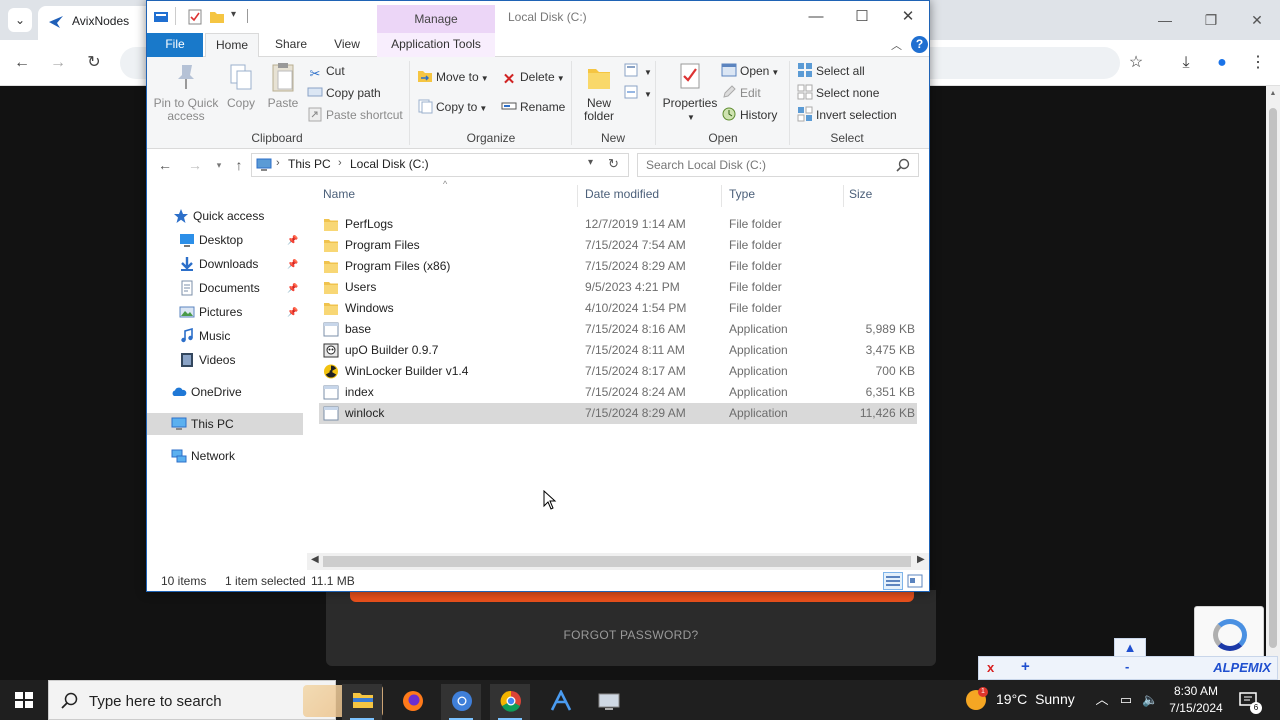  Describe the element at coordinates (225, 336) in the screenshot. I see `sidebar-item-music: Music` at that location.